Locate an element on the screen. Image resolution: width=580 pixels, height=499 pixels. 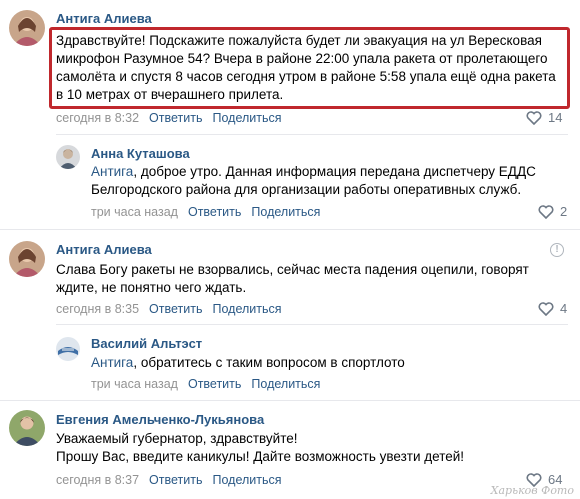
watermark: Харьков Фото is located at coordinates (532, 490).